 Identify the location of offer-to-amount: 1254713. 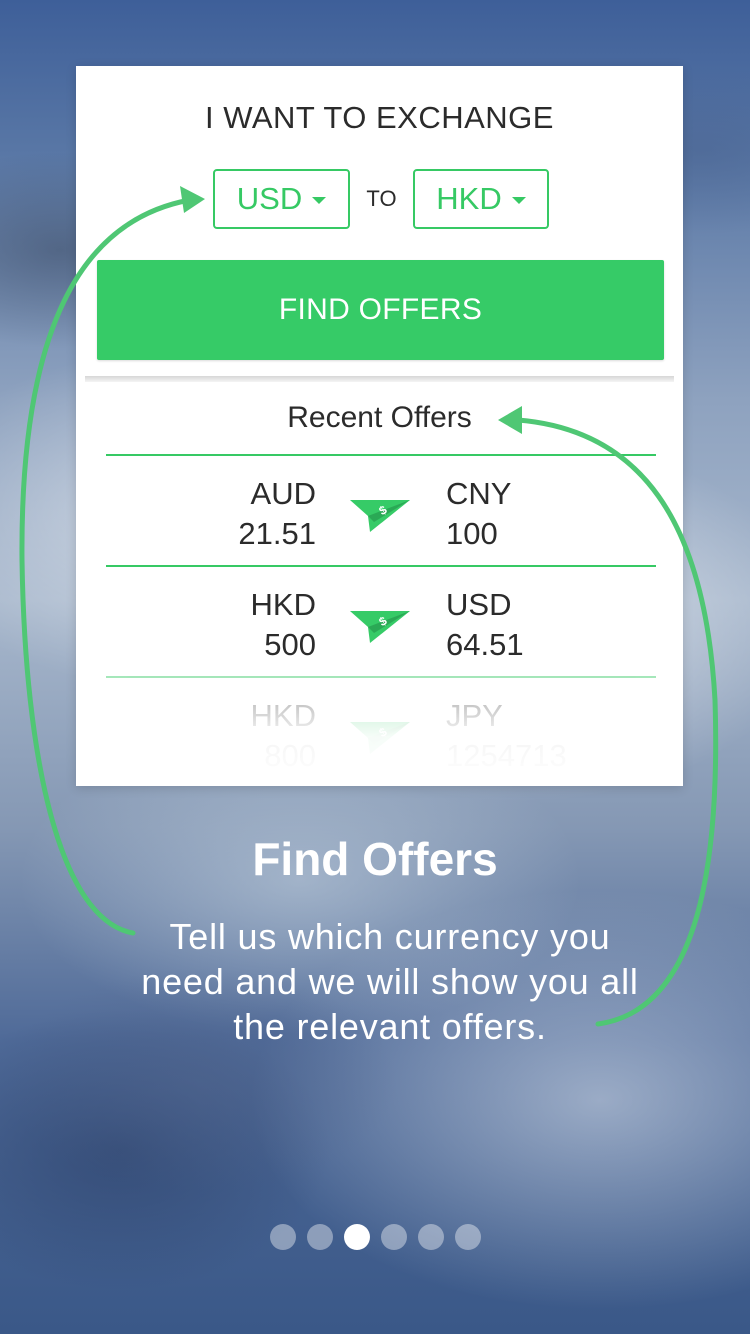
(506, 755).